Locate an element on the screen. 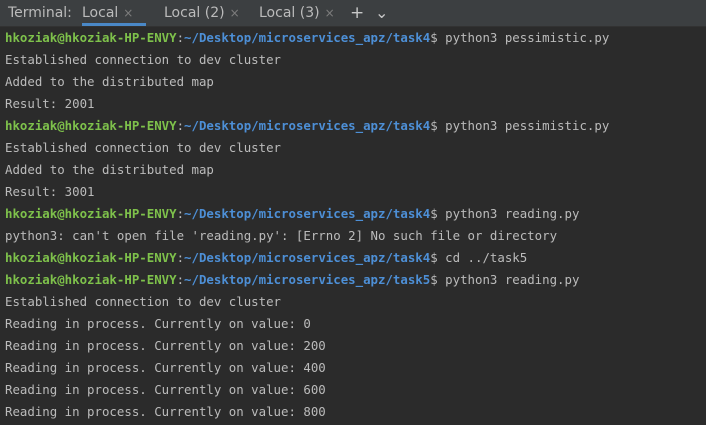  prompt-path: ~/Desktop/microservices_apz/task5 is located at coordinates (307, 279).